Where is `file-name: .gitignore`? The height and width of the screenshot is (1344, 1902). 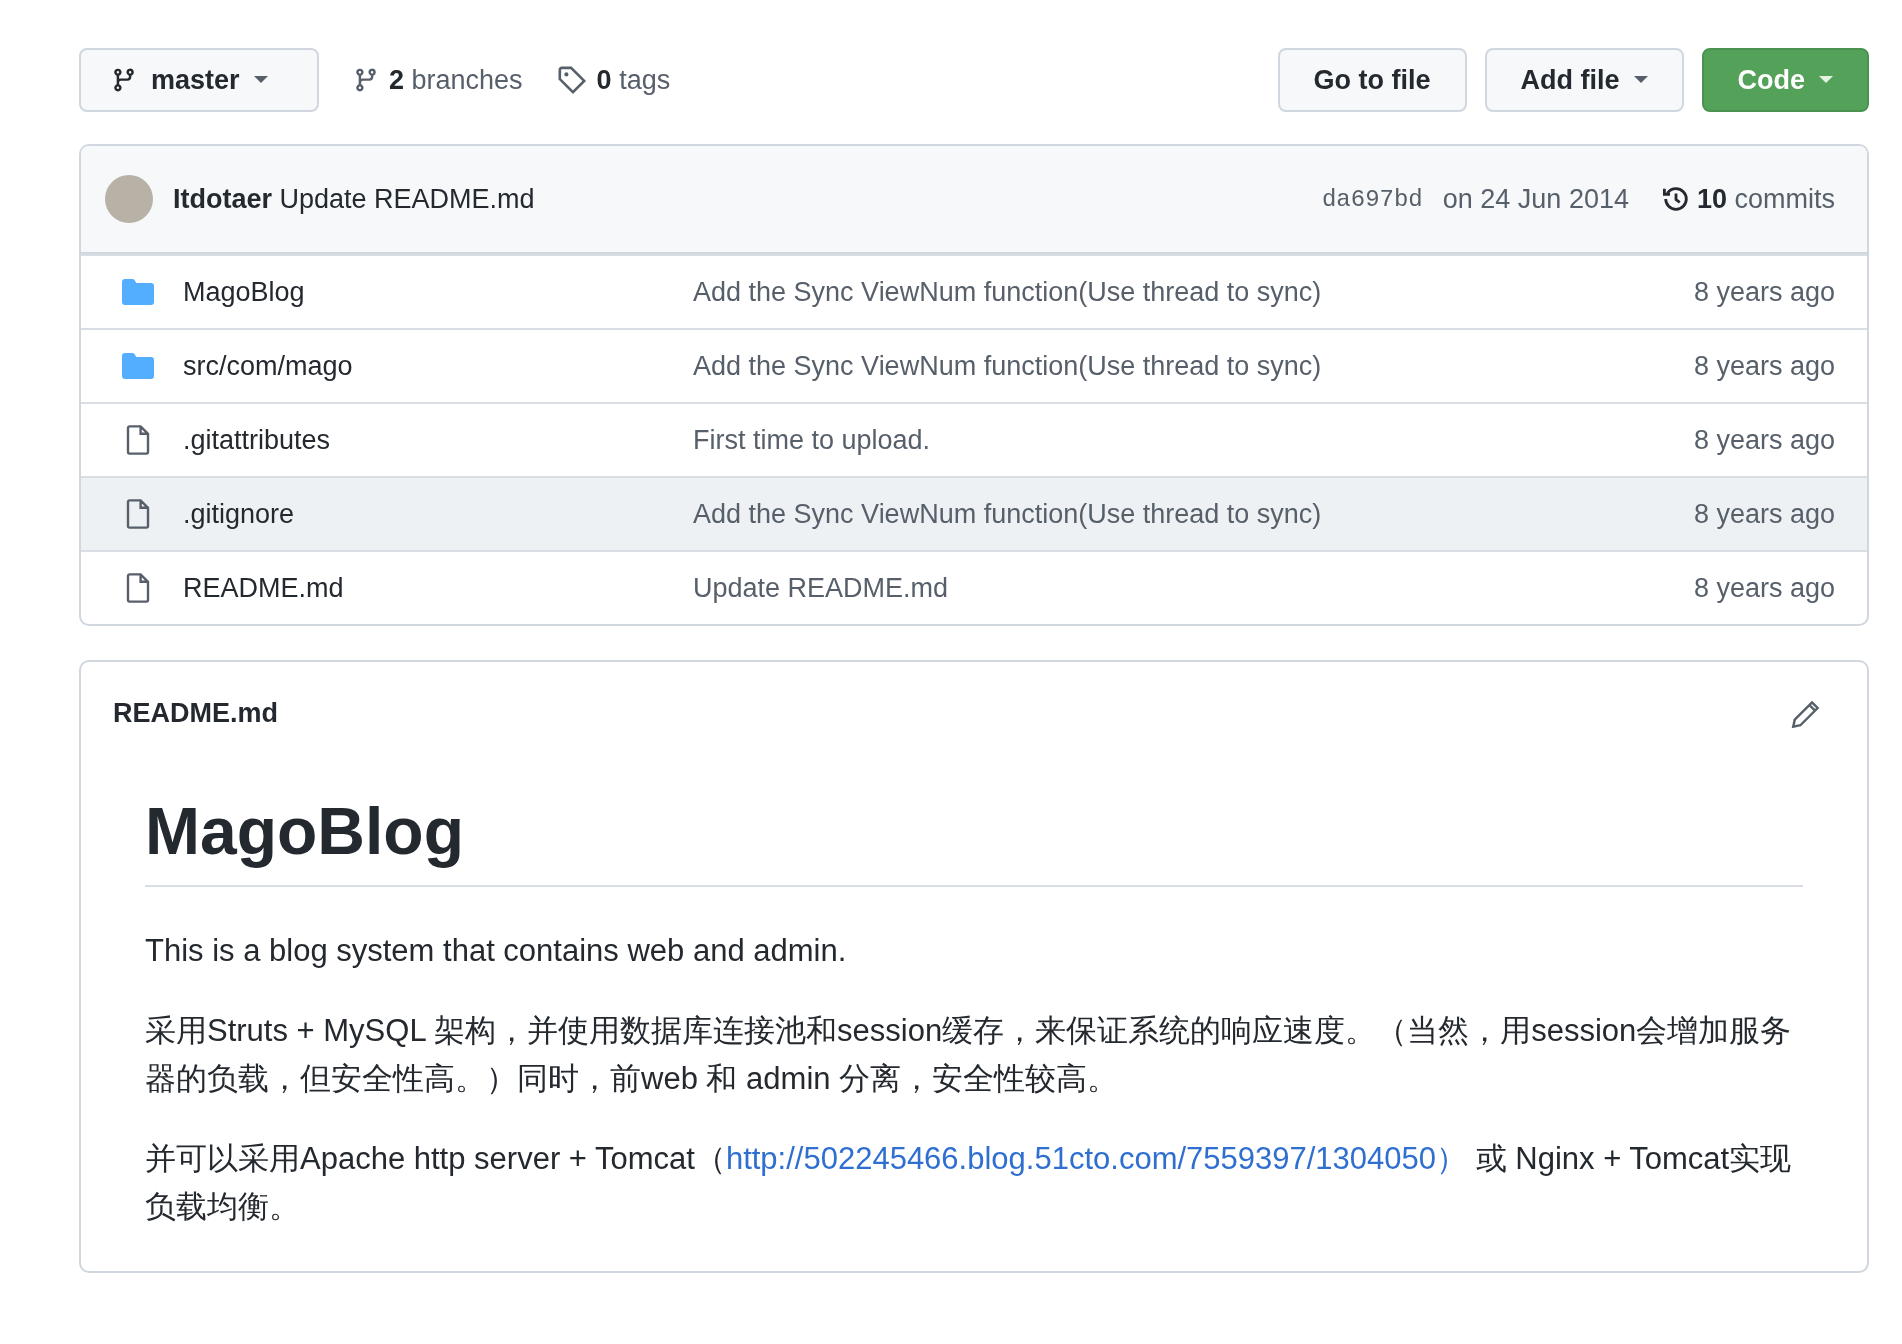 file-name: .gitignore is located at coordinates (428, 514).